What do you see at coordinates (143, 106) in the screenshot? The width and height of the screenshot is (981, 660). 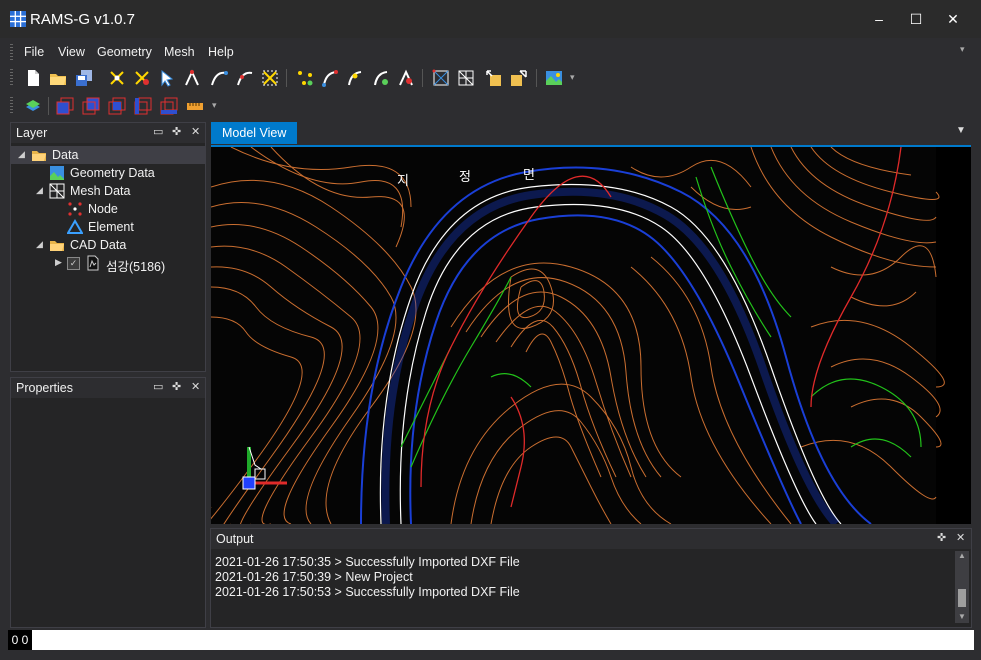 I see `view-side-icon` at bounding box center [143, 106].